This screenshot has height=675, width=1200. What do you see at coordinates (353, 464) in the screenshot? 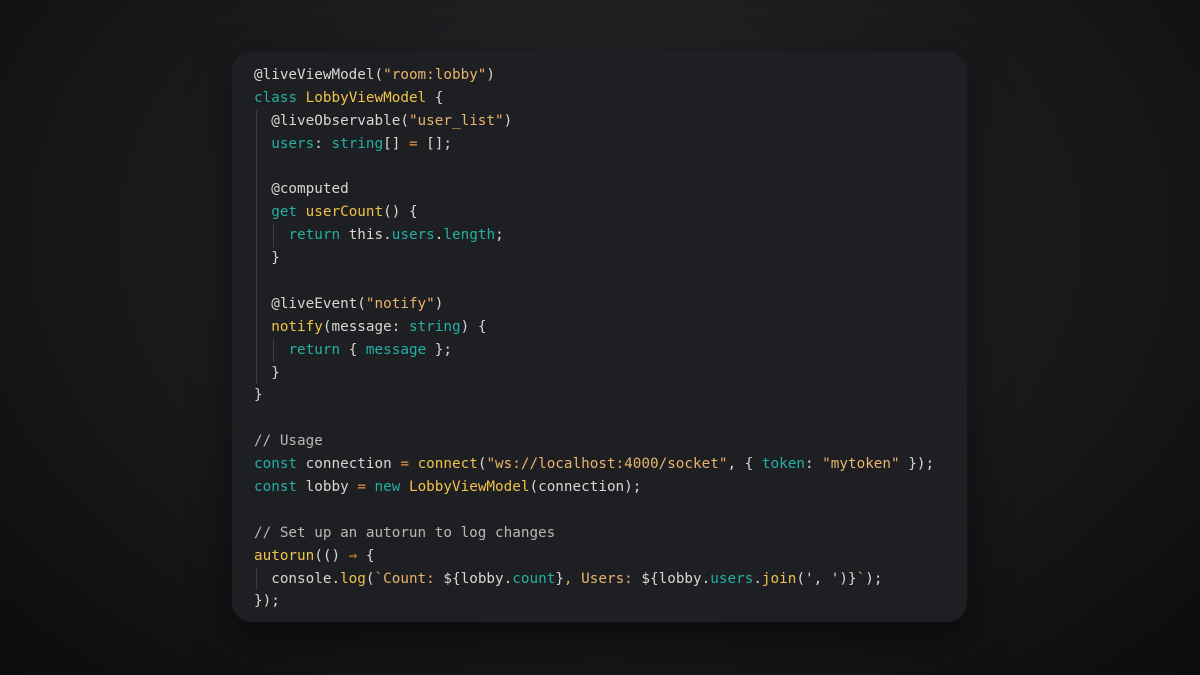
I see `code-token: connection` at bounding box center [353, 464].